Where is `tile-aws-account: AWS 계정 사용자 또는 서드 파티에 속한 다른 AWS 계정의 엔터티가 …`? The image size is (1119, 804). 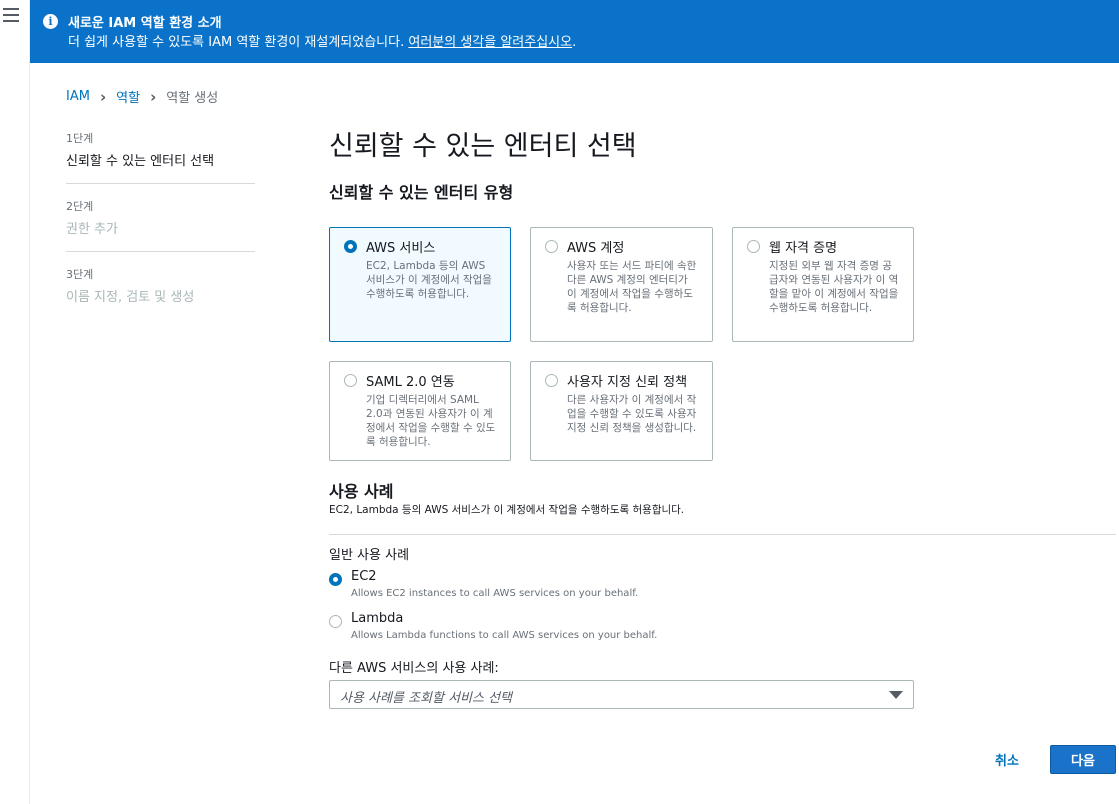 tile-aws-account: AWS 계정 사용자 또는 서드 파티에 속한 다른 AWS 계정의 엔터티가 … is located at coordinates (621, 284).